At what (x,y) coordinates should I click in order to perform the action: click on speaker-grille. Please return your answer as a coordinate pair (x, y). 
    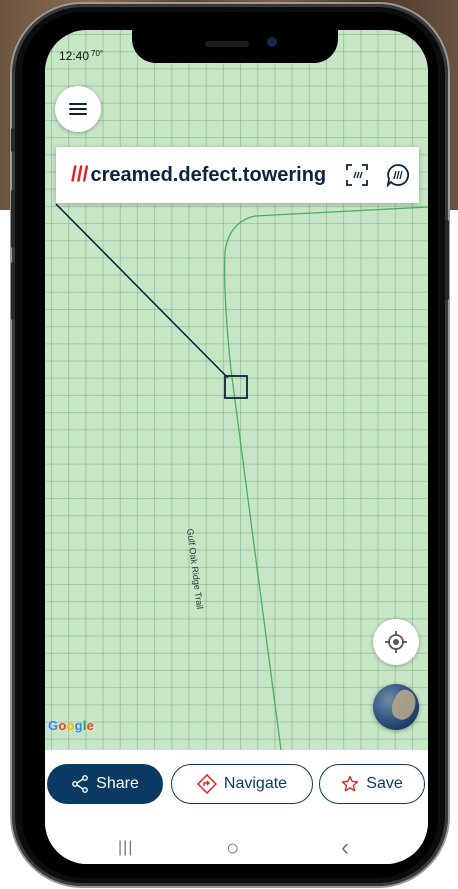
    Looking at the image, I should click on (227, 44).